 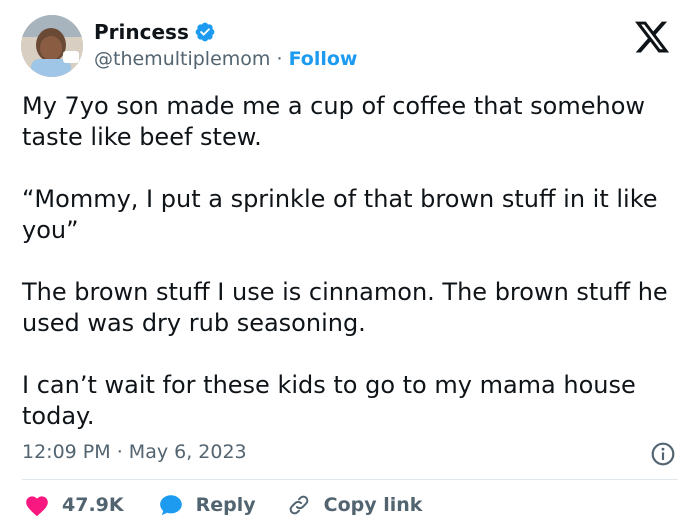 What do you see at coordinates (66, 452) in the screenshot?
I see `tweet-time: 12:09 PM` at bounding box center [66, 452].